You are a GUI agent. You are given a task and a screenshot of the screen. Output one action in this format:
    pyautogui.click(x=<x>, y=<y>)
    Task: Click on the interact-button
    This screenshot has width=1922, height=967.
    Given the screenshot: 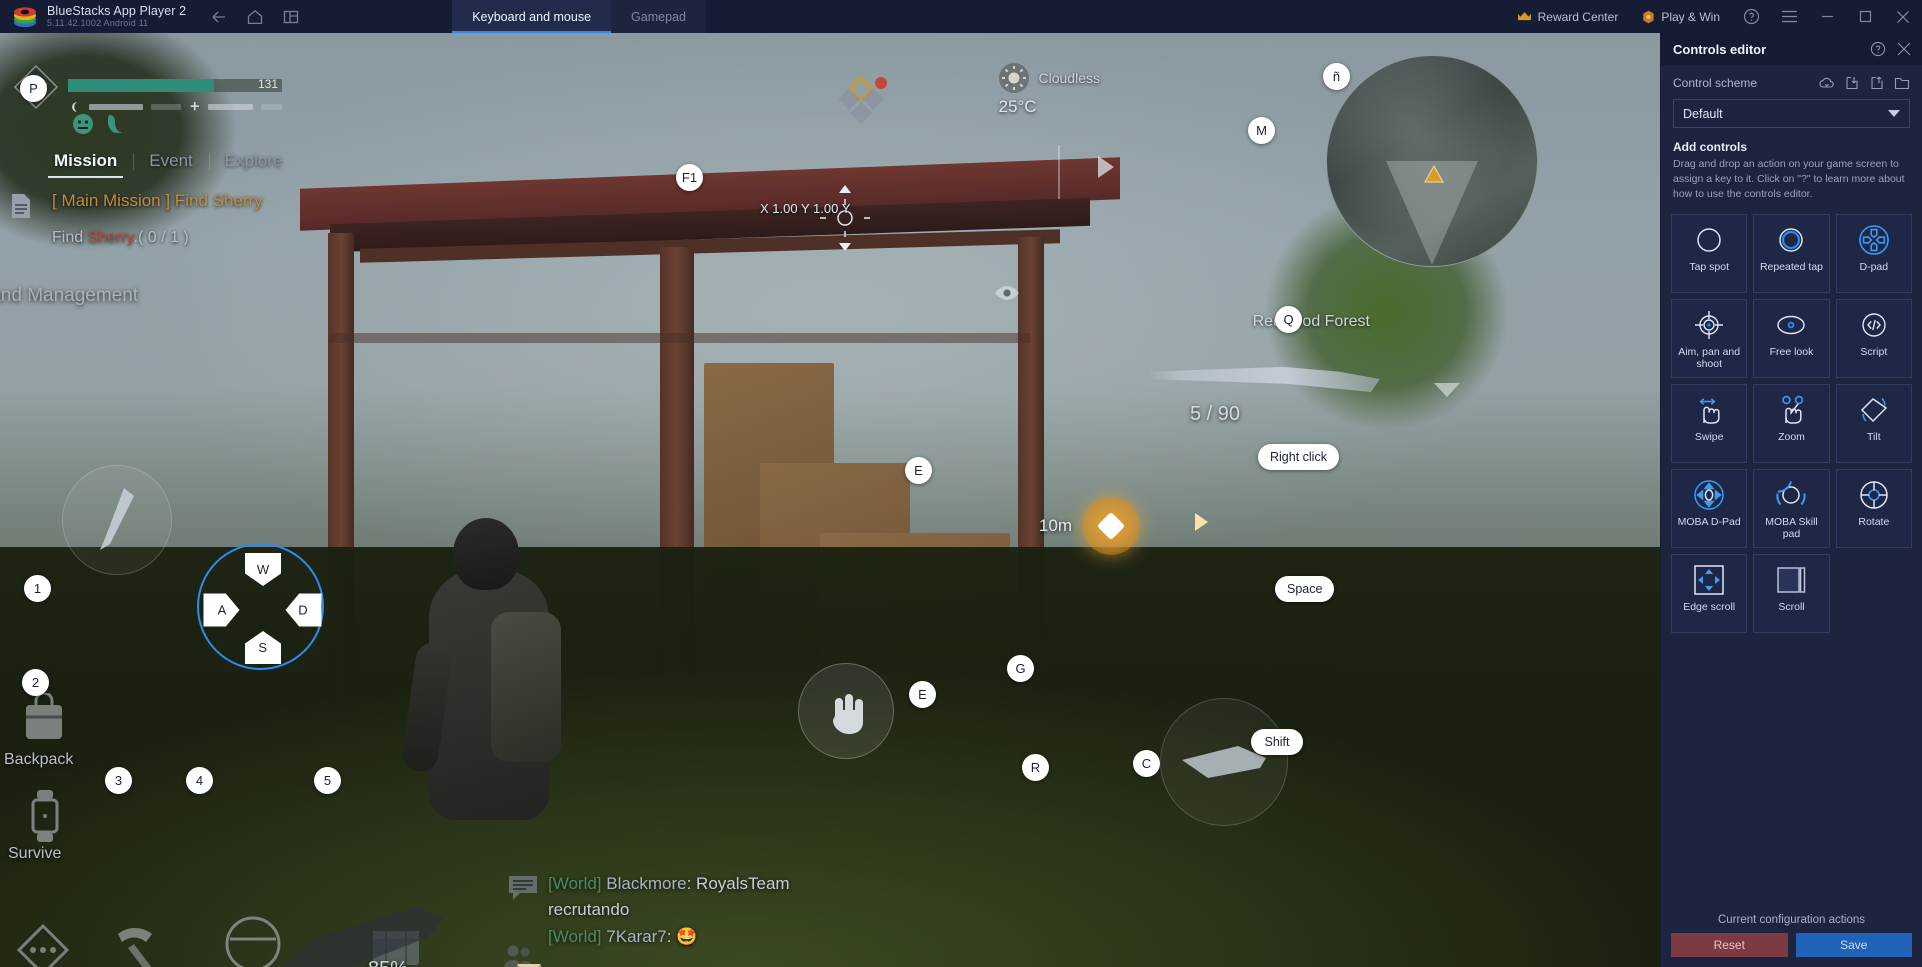 What is the action you would take?
    pyautogui.click(x=846, y=711)
    